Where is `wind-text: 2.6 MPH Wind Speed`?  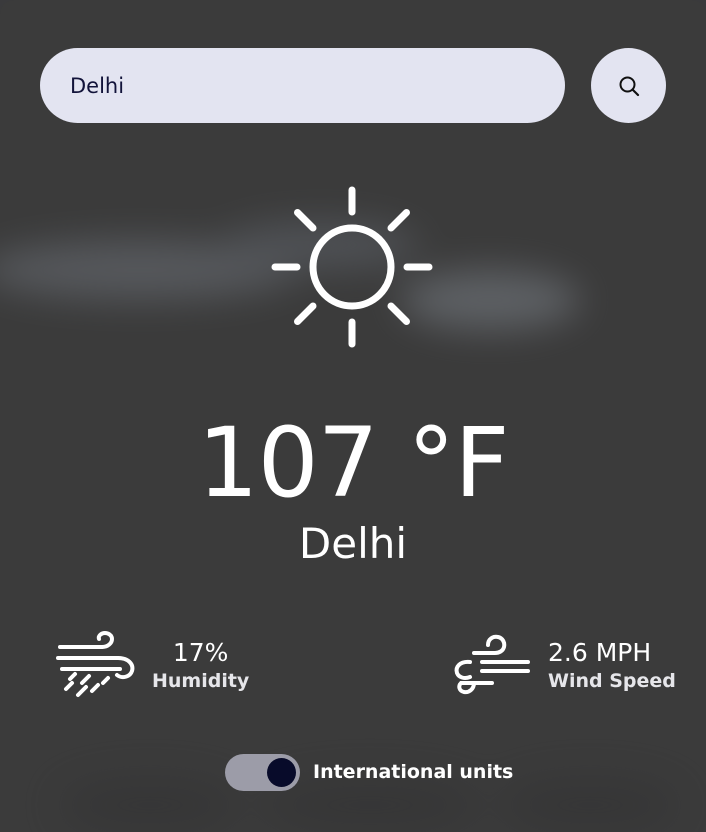
wind-text: 2.6 MPH Wind Speed is located at coordinates (612, 666).